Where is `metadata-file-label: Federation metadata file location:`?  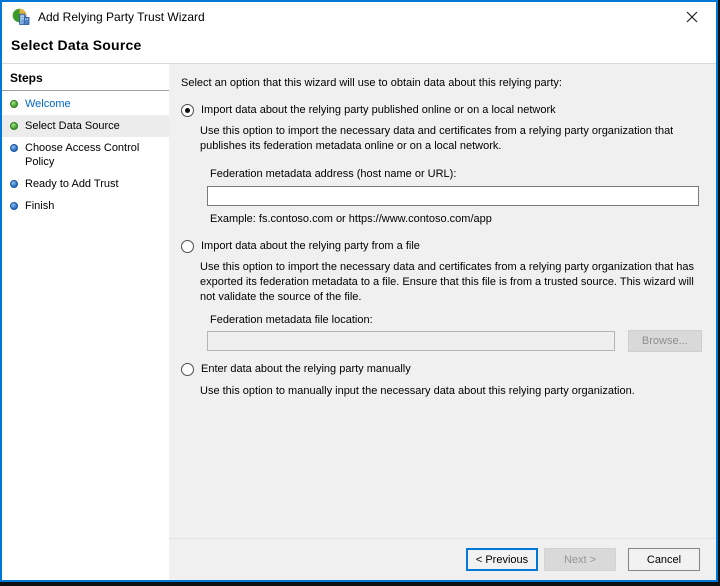 metadata-file-label: Federation metadata file location: is located at coordinates (291, 320).